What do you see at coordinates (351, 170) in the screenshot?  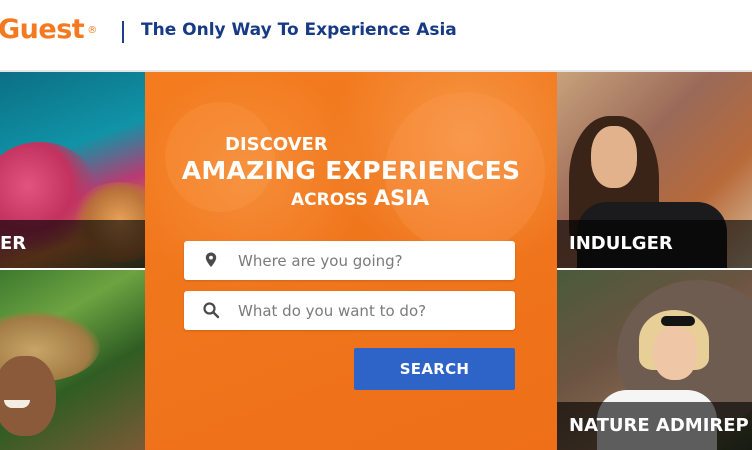 I see `hero-headline-line2: AMAZING EXPERIENCES` at bounding box center [351, 170].